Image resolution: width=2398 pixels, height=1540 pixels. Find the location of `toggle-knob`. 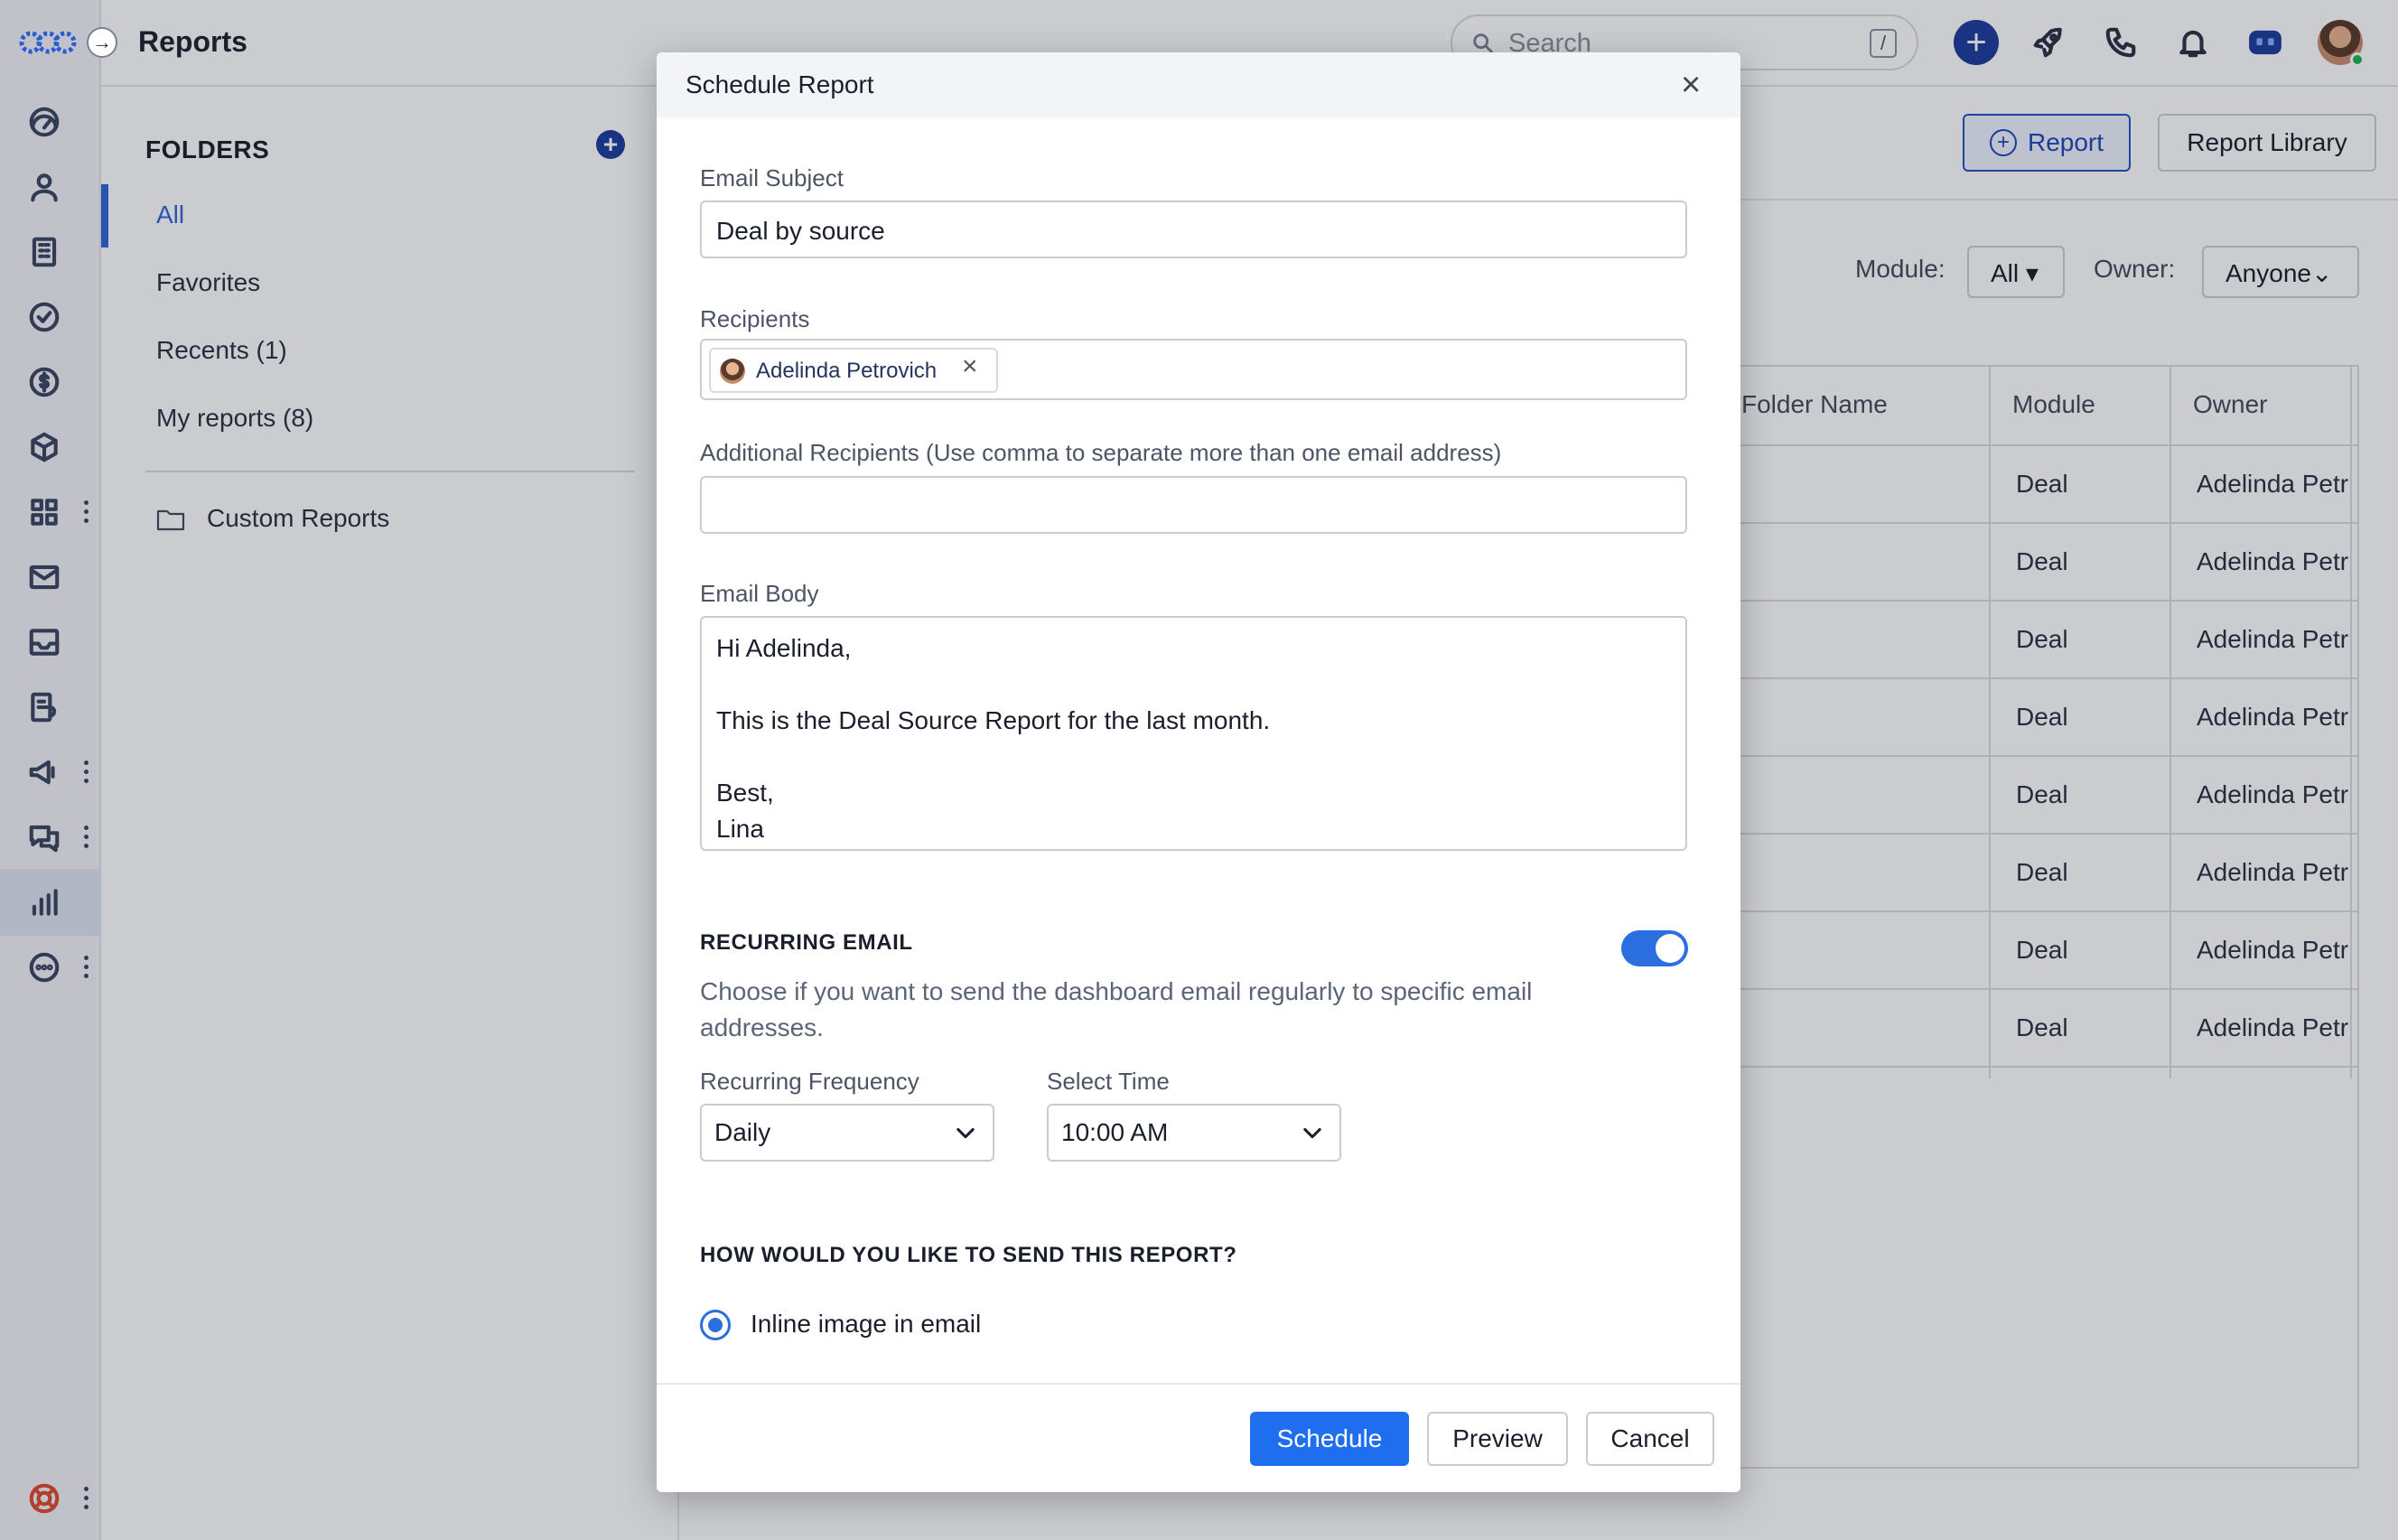

toggle-knob is located at coordinates (1670, 948).